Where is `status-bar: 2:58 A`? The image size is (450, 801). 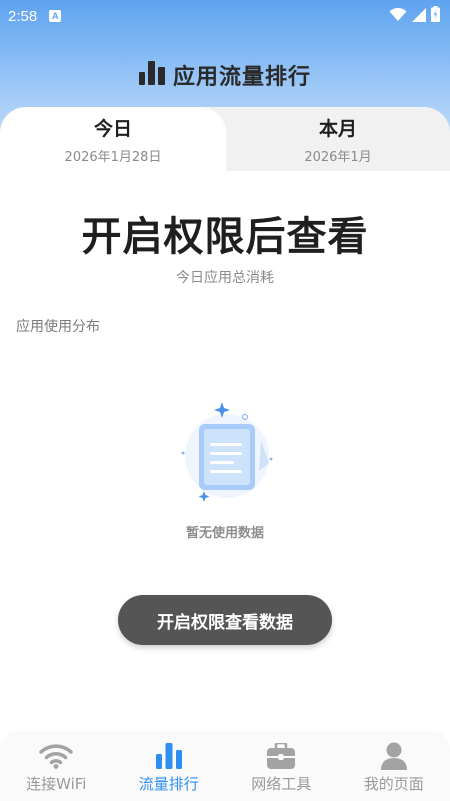 status-bar: 2:58 A is located at coordinates (225, 16).